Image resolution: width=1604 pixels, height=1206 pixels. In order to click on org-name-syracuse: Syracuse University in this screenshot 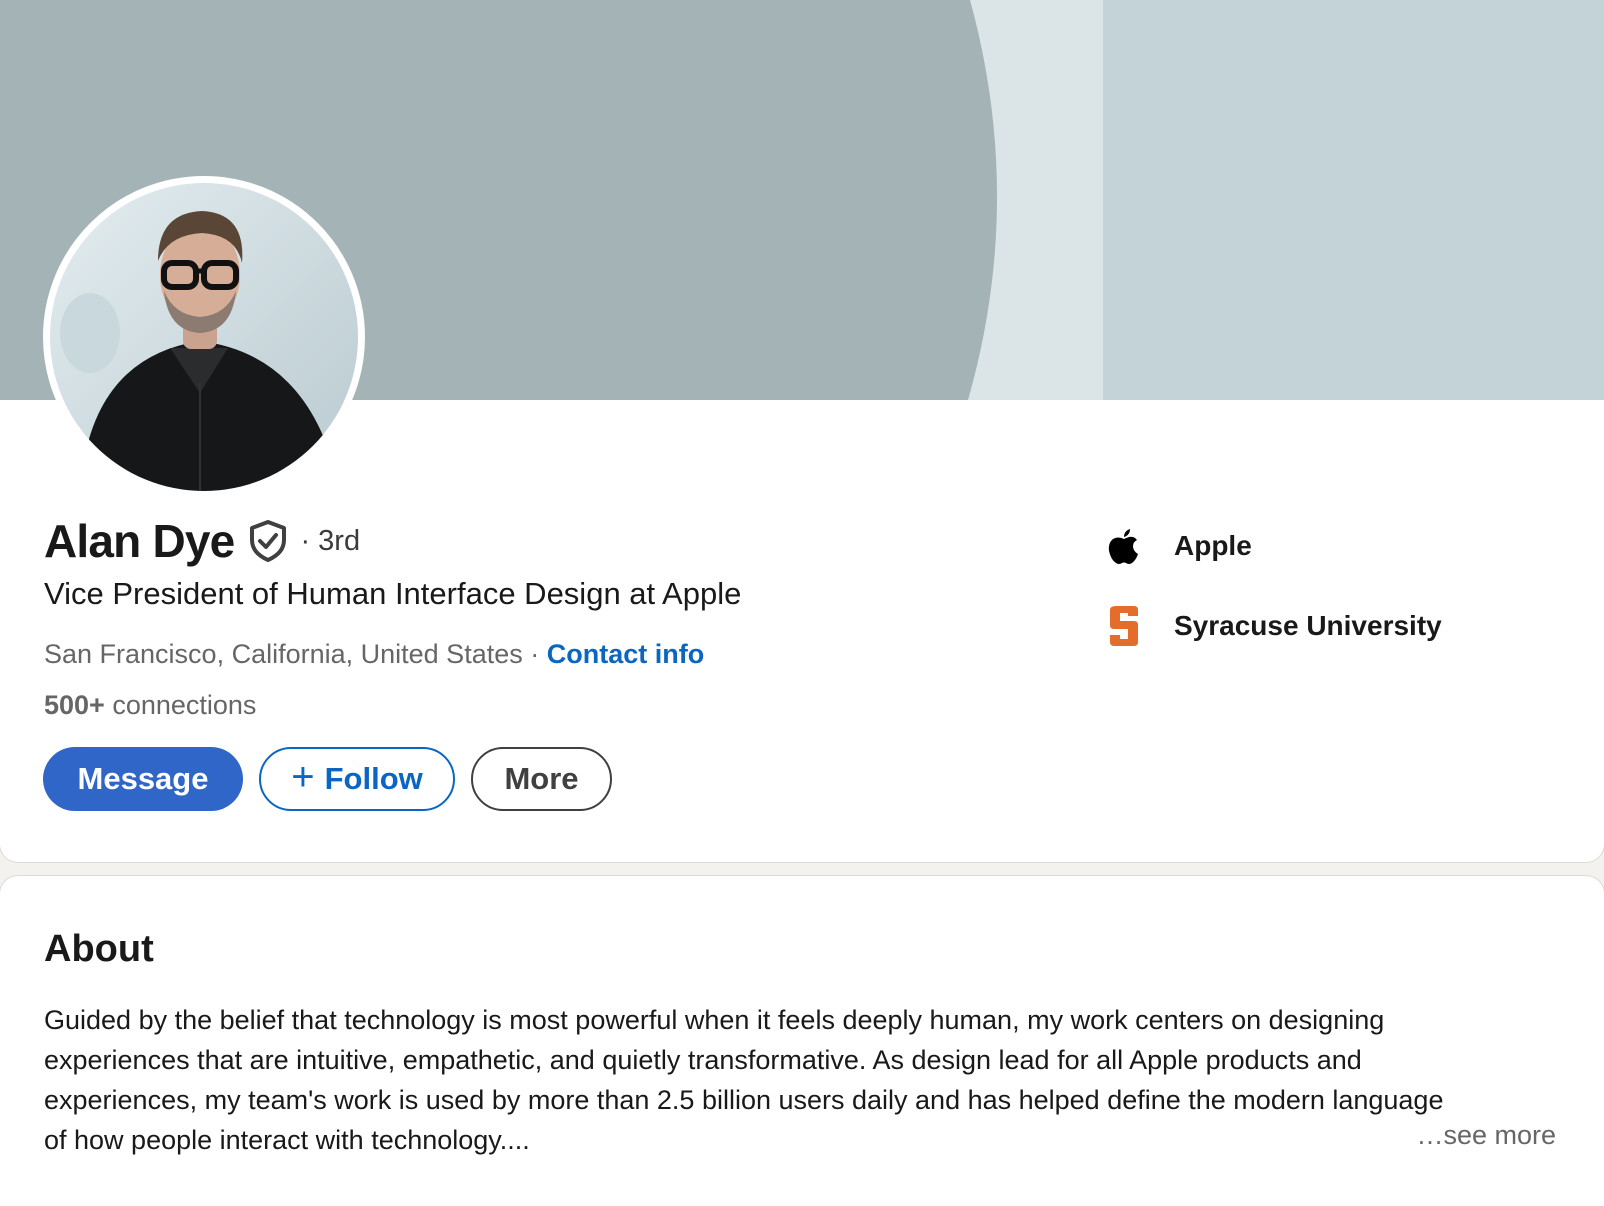, I will do `click(1308, 625)`.